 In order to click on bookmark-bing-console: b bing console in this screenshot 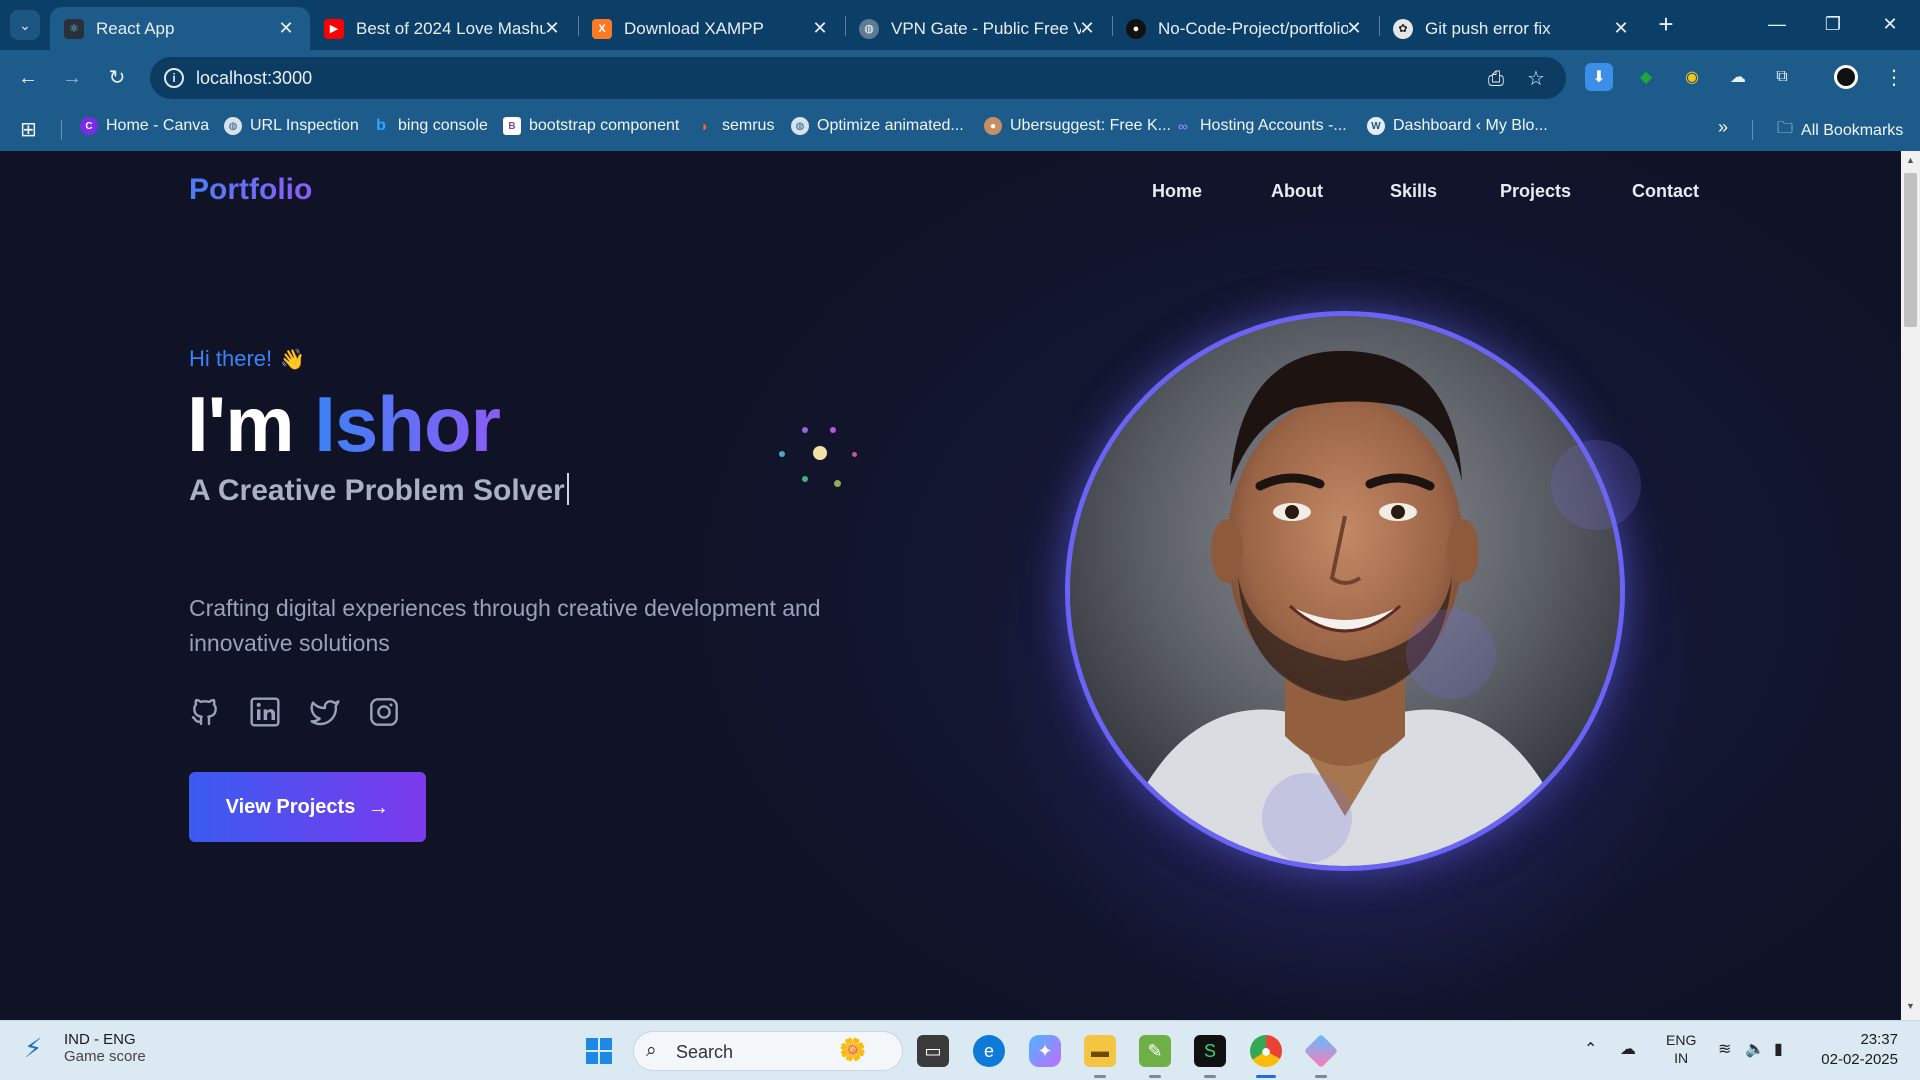, I will do `click(430, 126)`.